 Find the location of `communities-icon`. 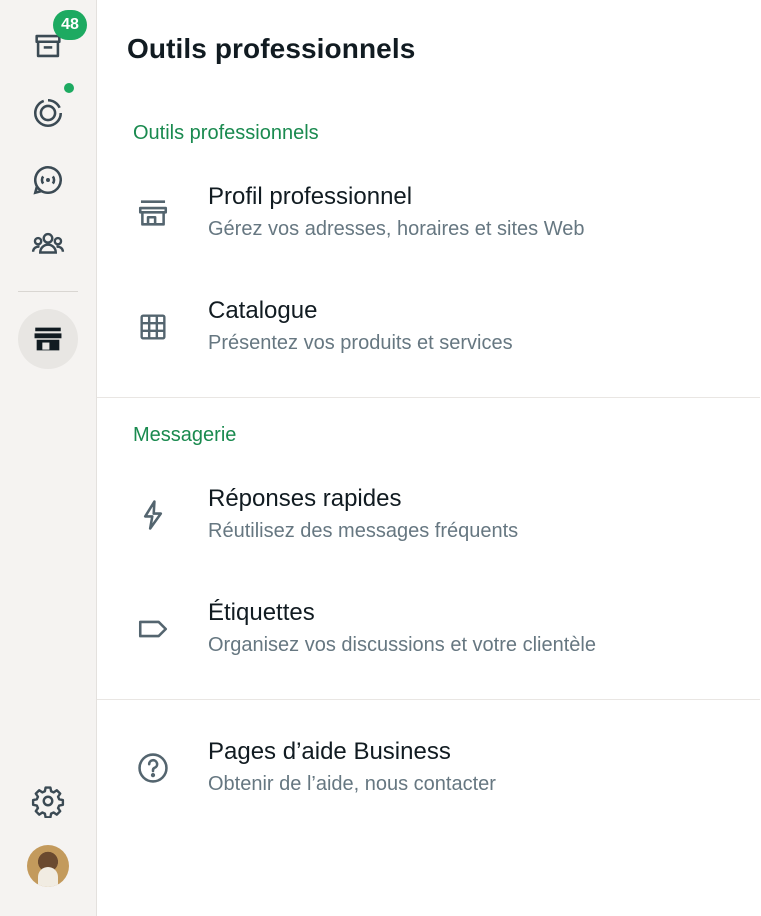

communities-icon is located at coordinates (48, 243).